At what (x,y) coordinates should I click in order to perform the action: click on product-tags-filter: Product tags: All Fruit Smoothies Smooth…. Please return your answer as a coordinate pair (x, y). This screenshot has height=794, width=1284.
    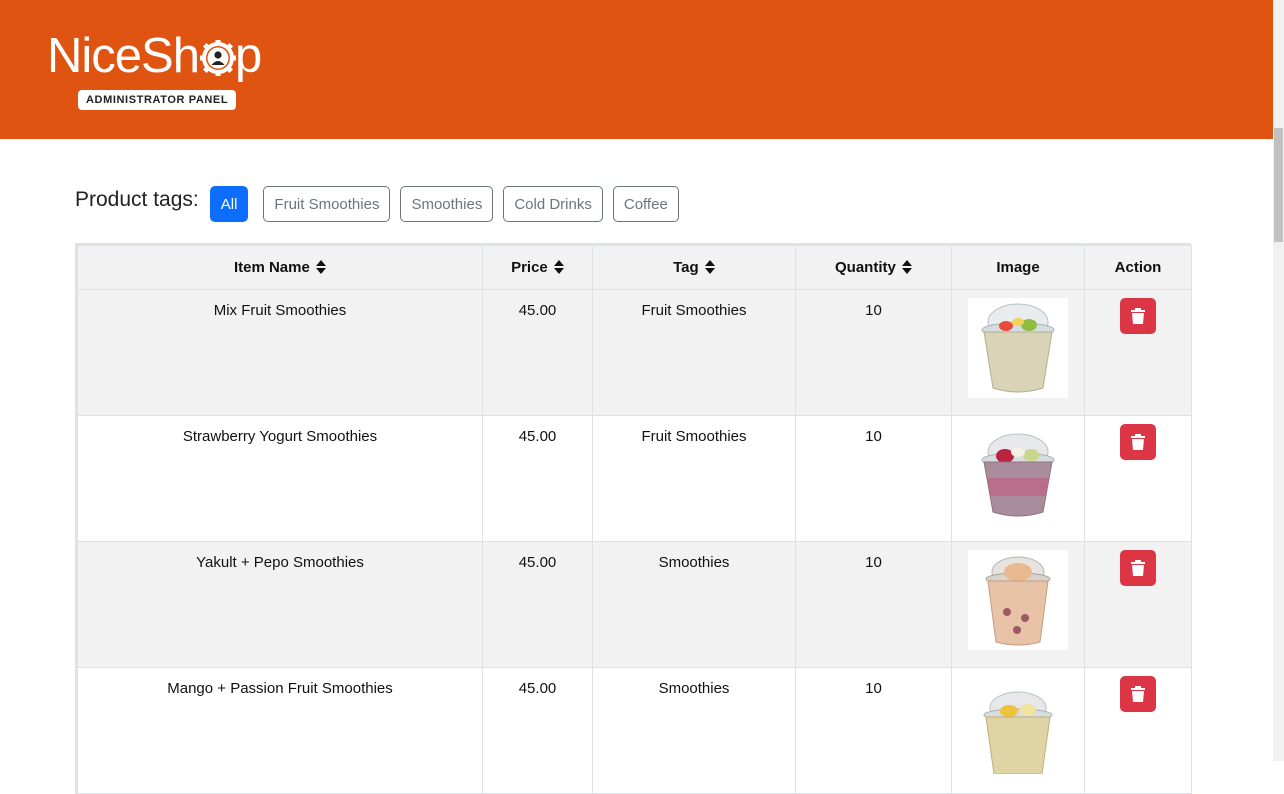
    Looking at the image, I should click on (382, 204).